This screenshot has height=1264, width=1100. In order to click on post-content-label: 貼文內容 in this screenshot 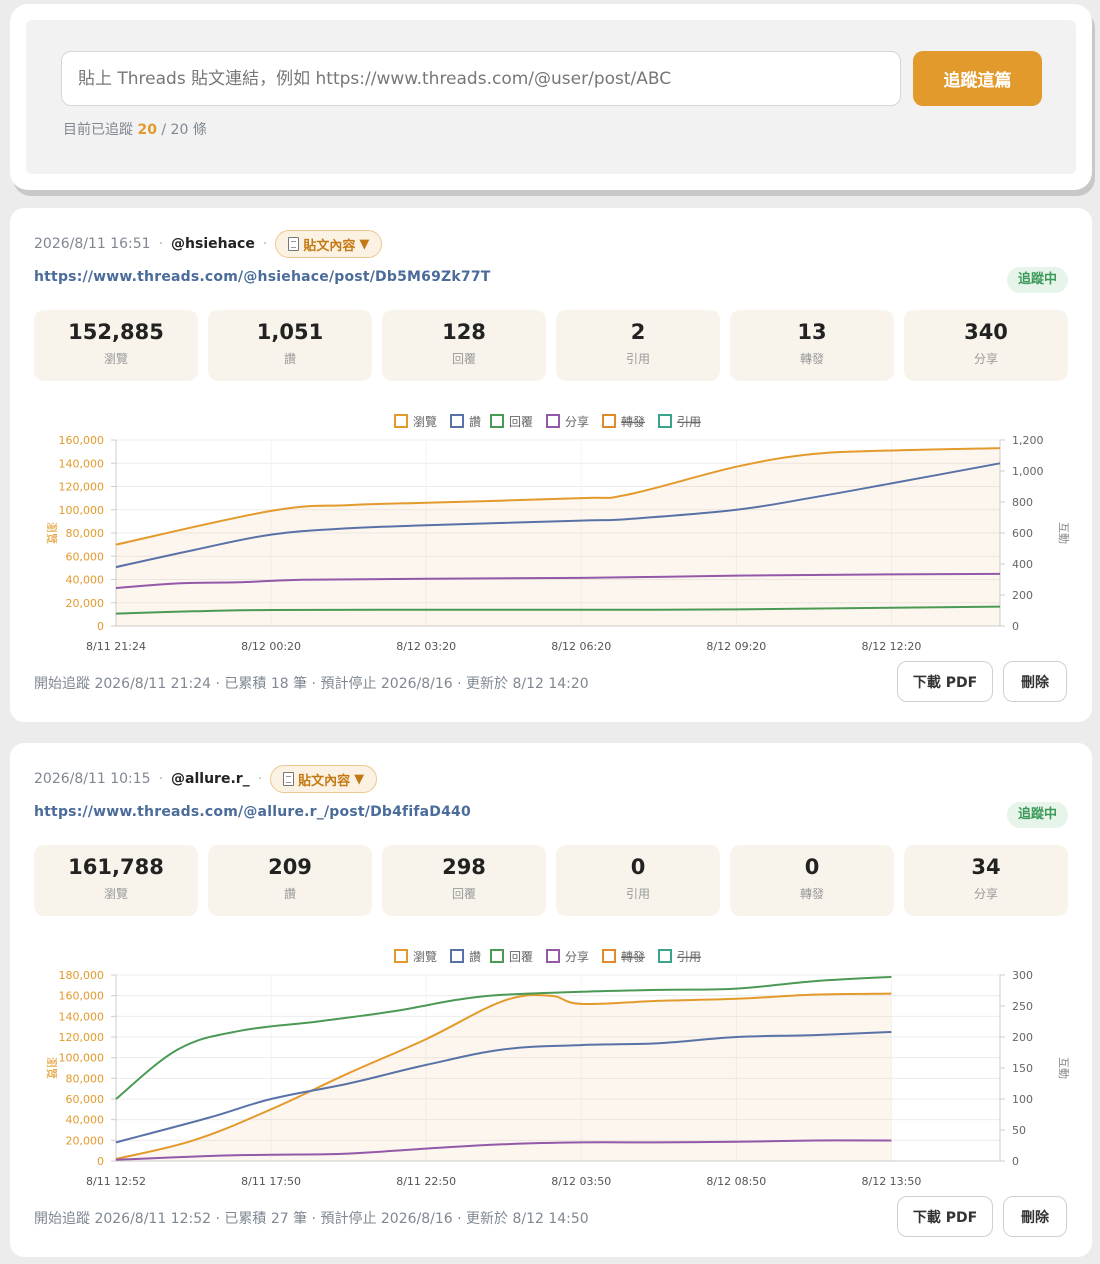, I will do `click(329, 246)`.